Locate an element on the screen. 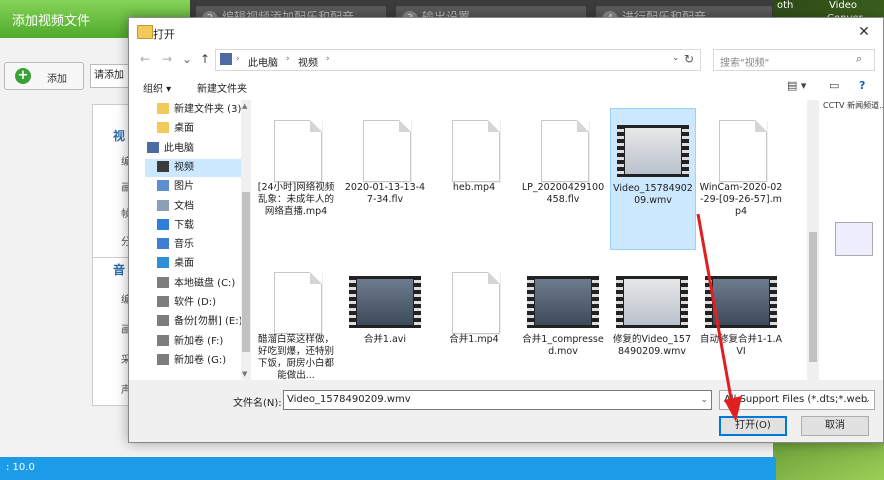 The image size is (884, 480). file-type-value: All Support Files (*.dts;*.web is located at coordinates (796, 399).